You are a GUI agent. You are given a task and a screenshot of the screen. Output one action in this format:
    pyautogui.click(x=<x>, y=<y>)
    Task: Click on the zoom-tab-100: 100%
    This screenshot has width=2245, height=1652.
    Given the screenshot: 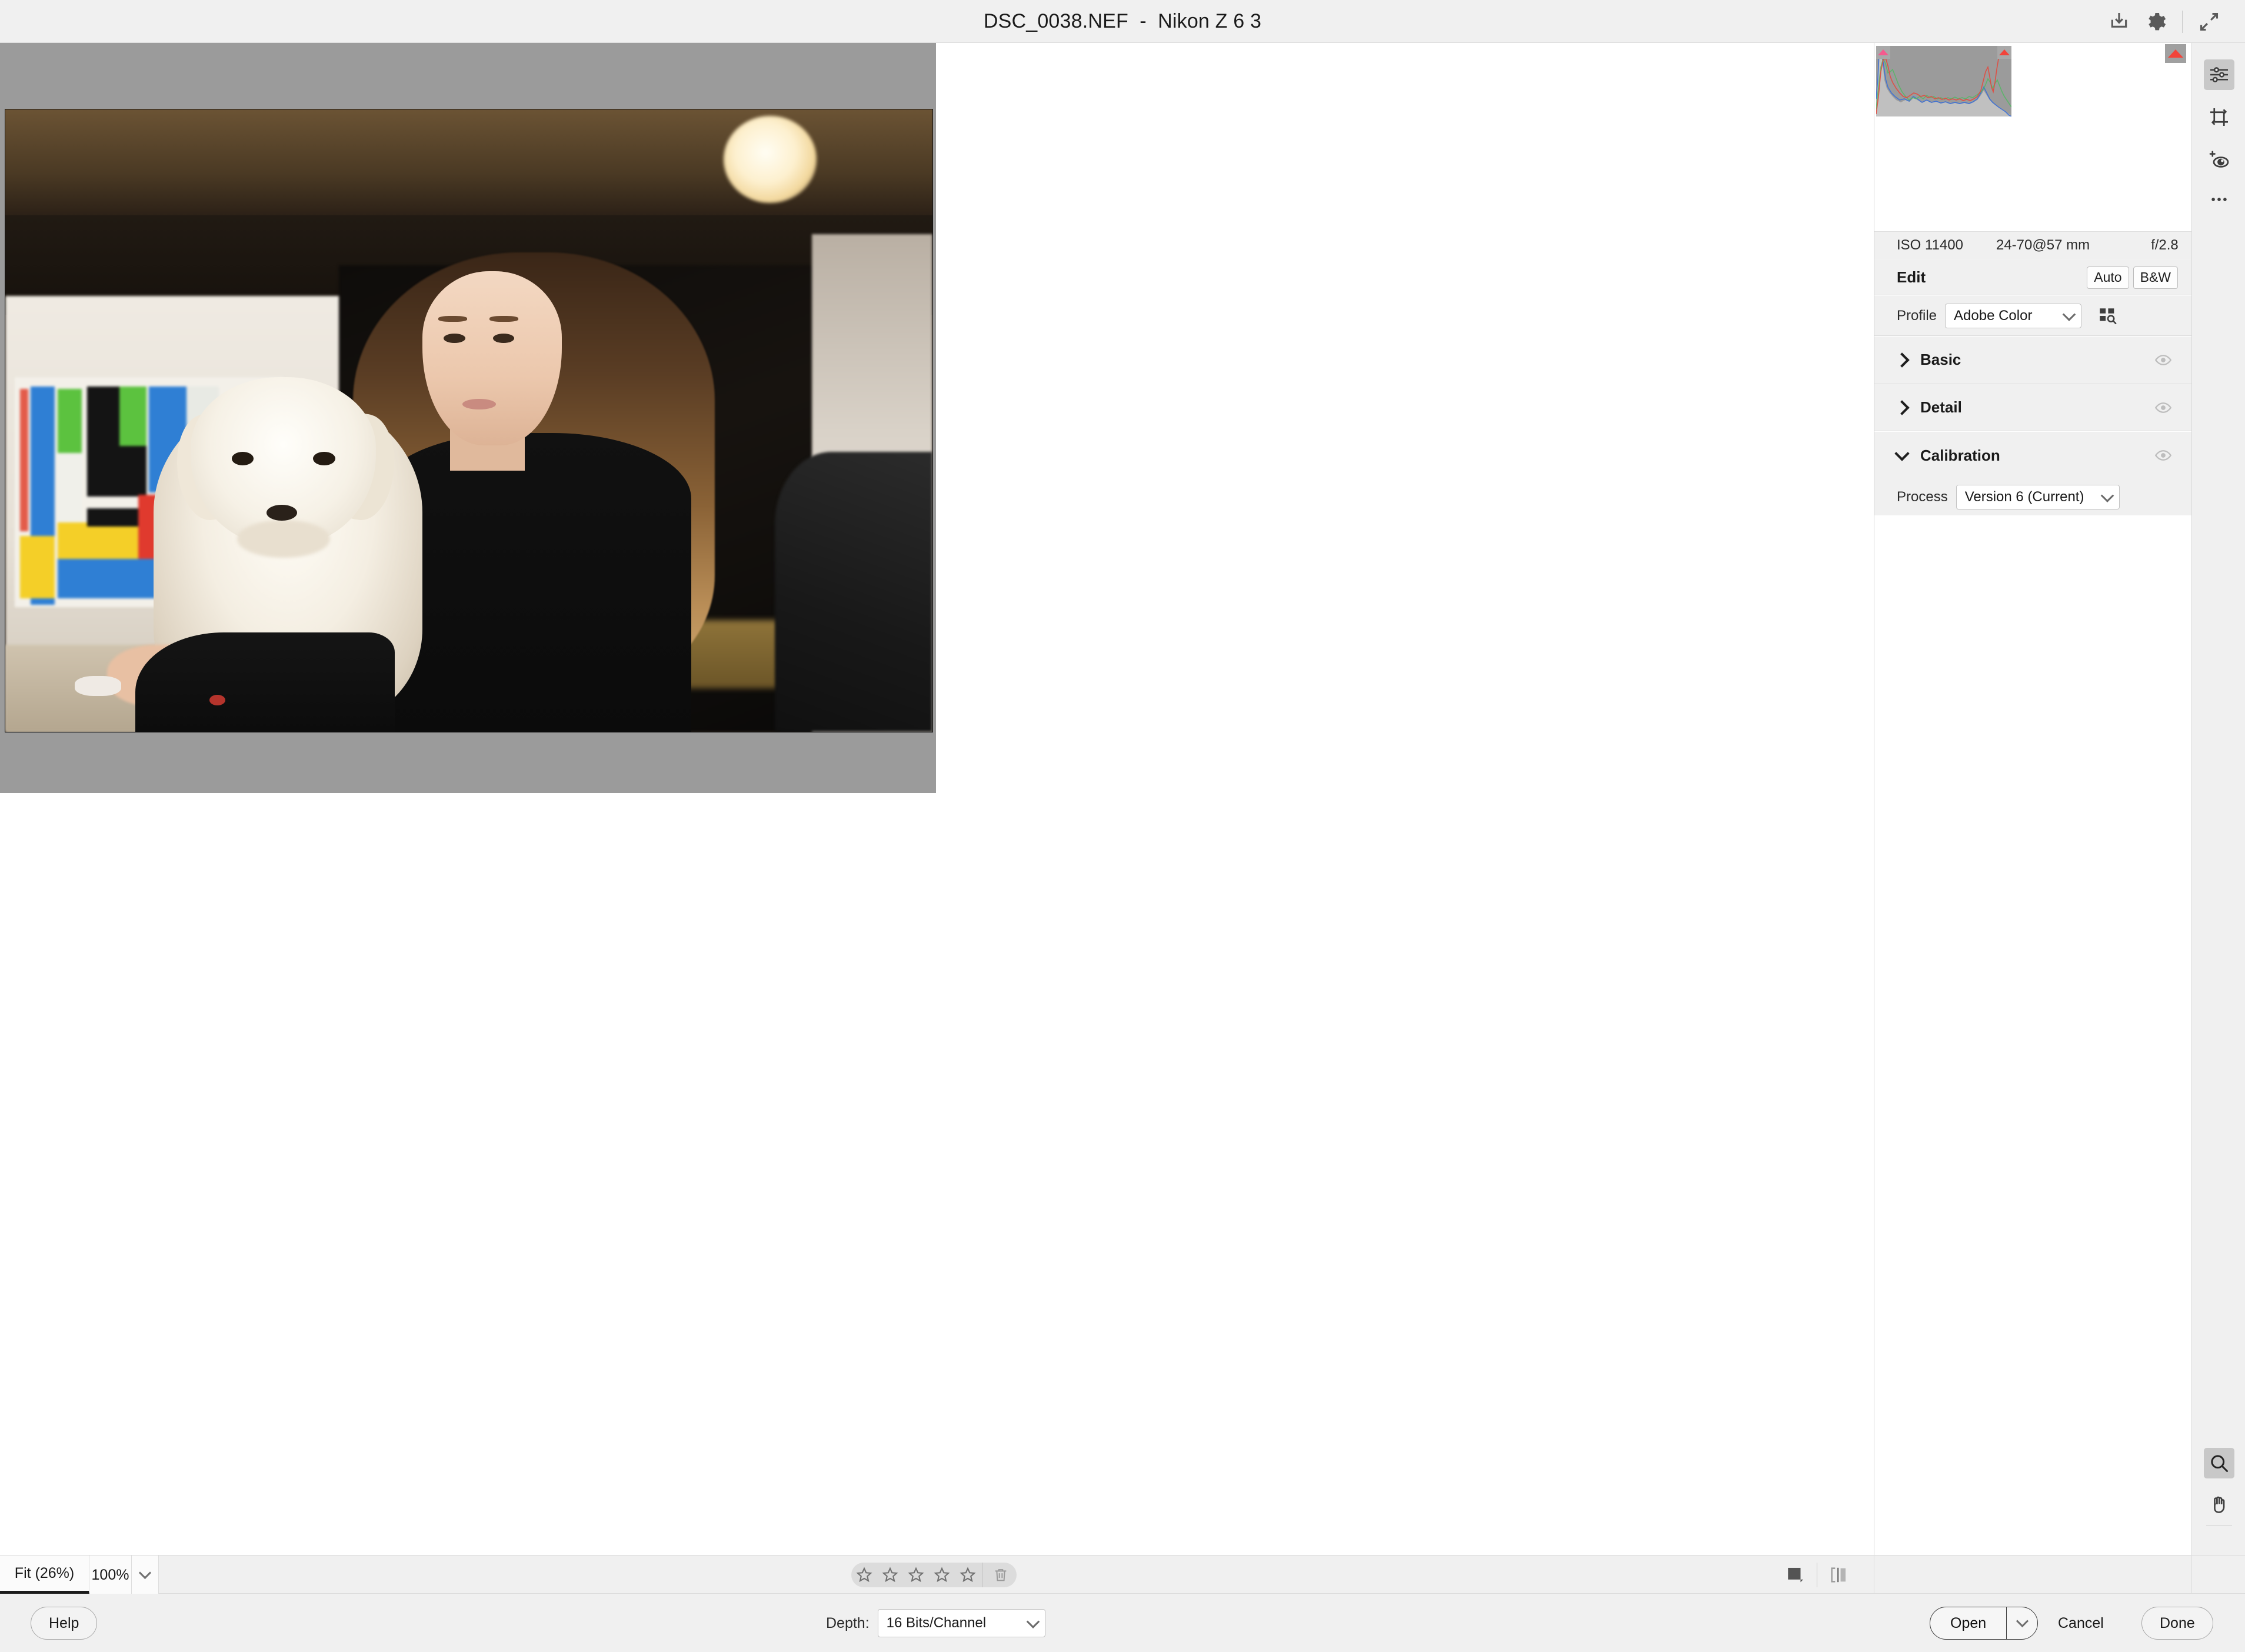 What is the action you would take?
    pyautogui.click(x=110, y=1575)
    